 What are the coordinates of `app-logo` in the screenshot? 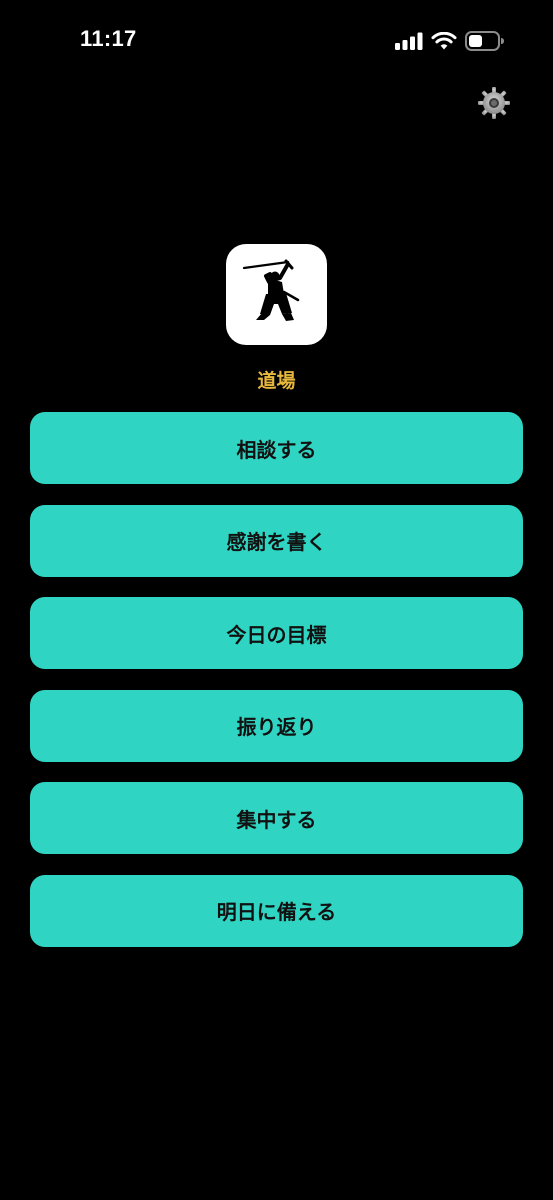 It's located at (276, 294).